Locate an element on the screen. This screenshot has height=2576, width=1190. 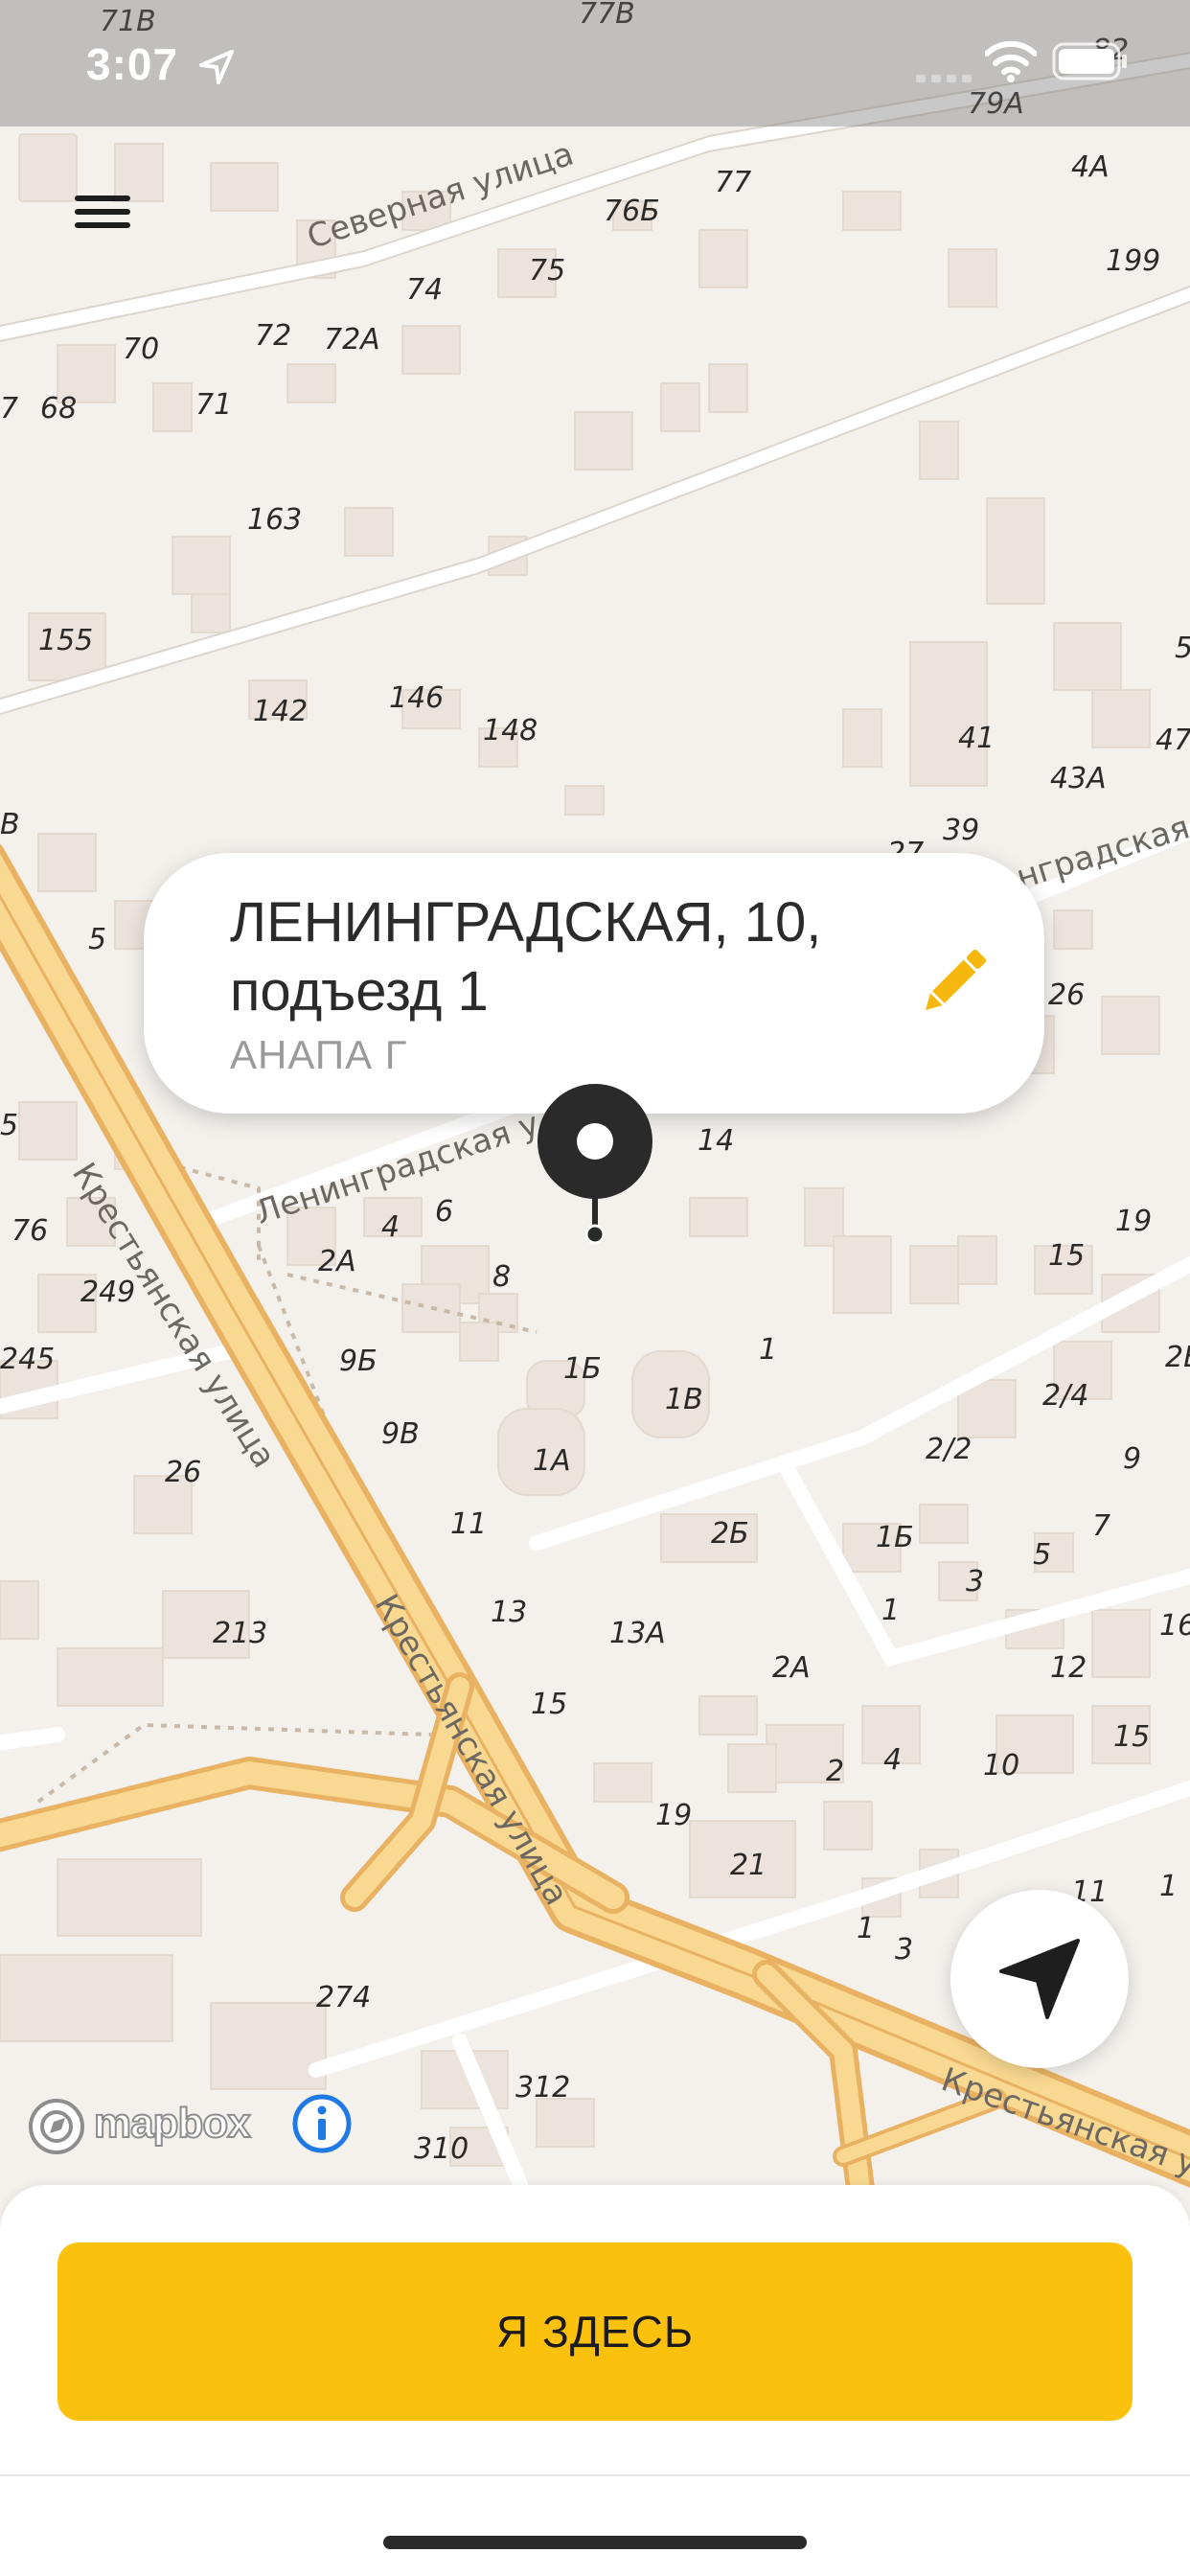
building-number: 245 is located at coordinates (28, 1359).